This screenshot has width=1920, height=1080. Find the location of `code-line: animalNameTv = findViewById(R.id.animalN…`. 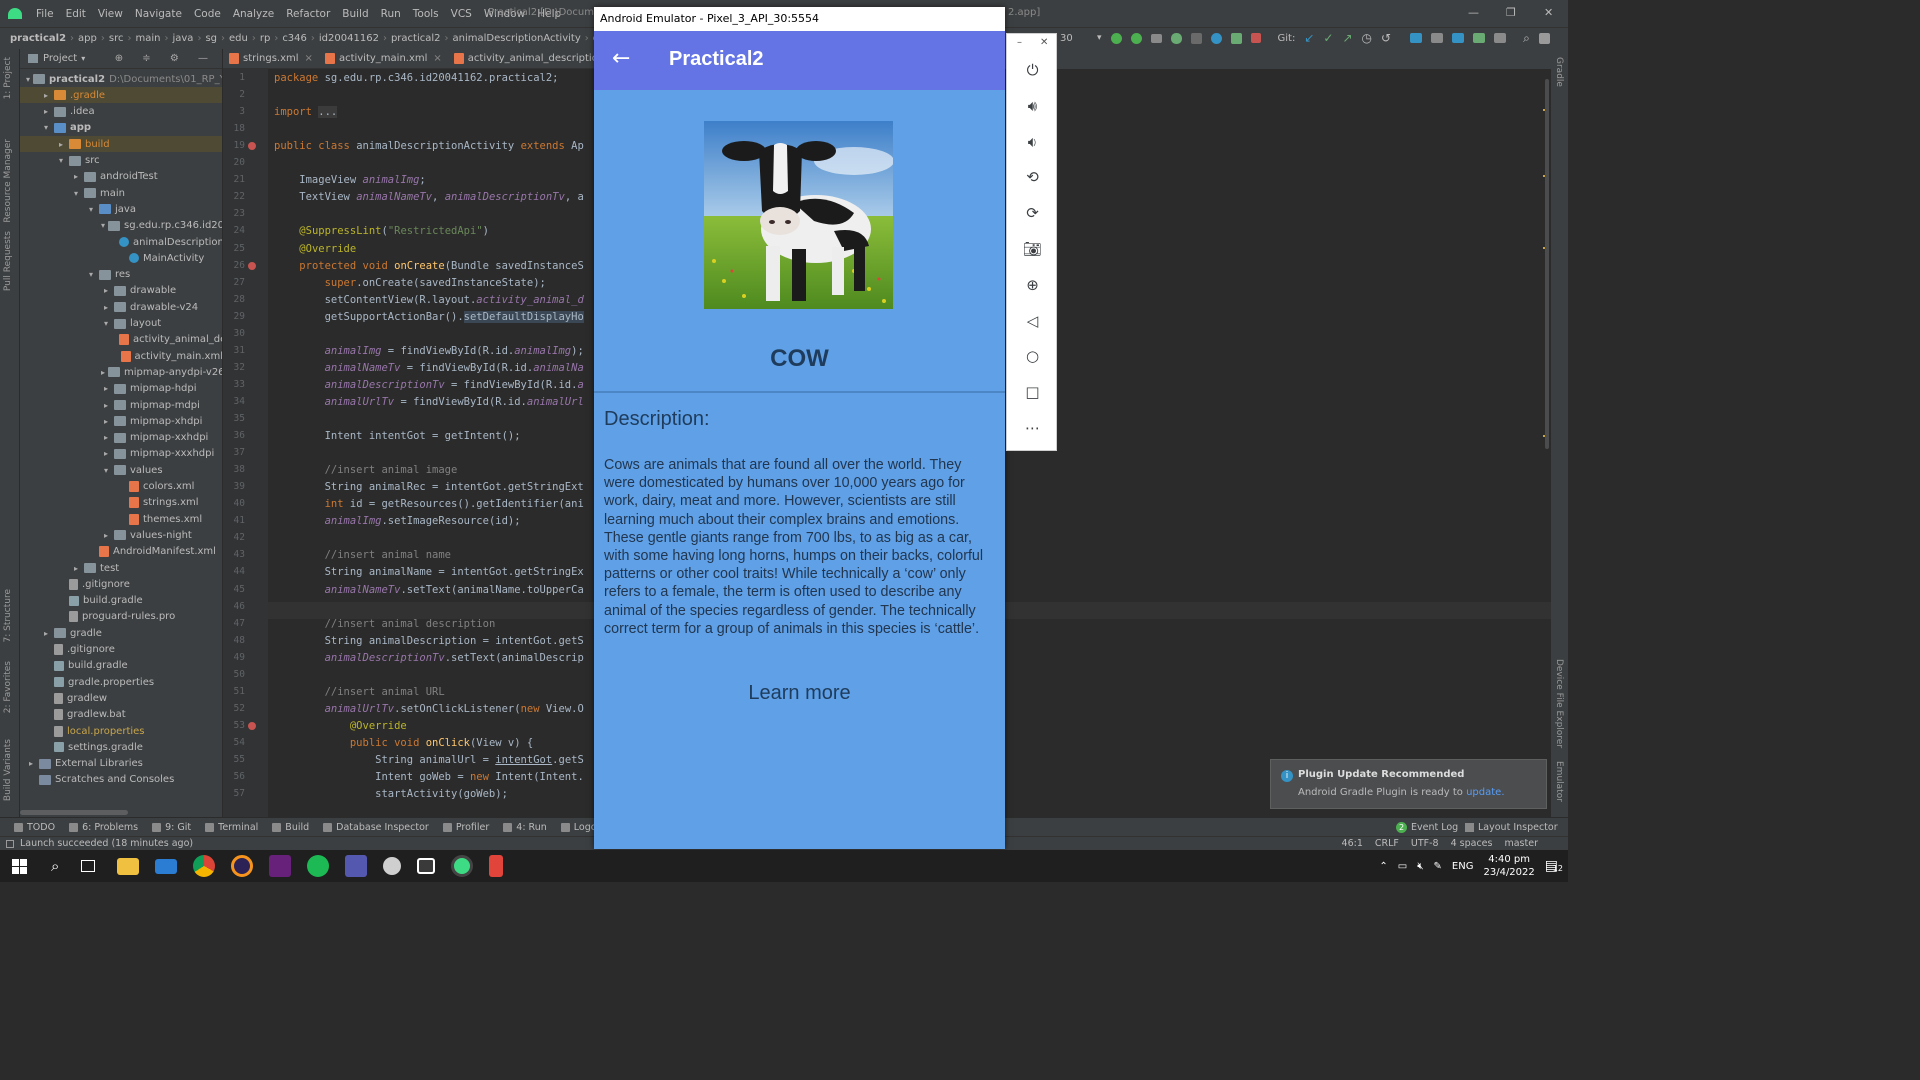

code-line: animalNameTv = findViewById(R.id.animalN… is located at coordinates (429, 368).